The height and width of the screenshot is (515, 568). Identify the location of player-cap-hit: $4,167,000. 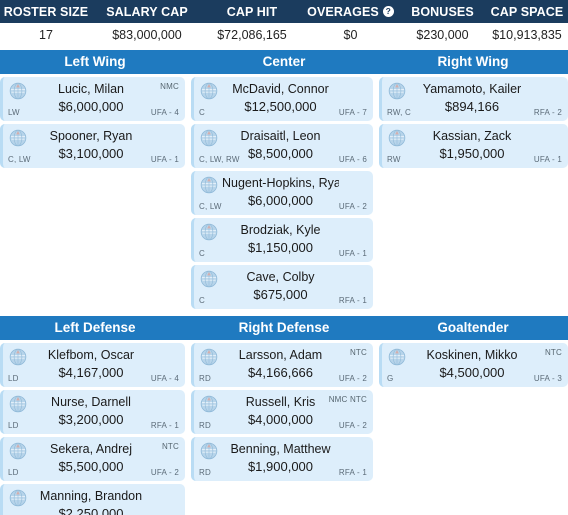
(91, 372).